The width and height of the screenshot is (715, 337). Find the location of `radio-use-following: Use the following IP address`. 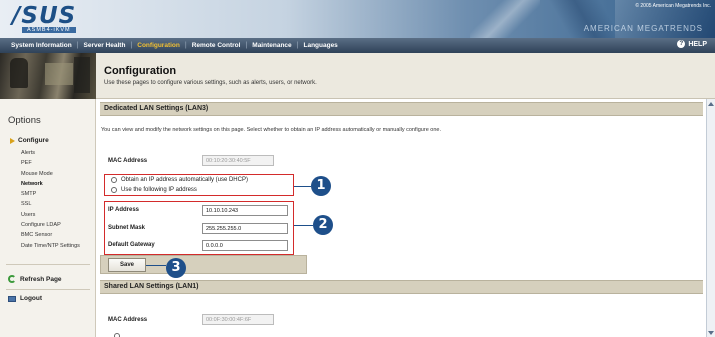

radio-use-following: Use the following IP address is located at coordinates (154, 190).